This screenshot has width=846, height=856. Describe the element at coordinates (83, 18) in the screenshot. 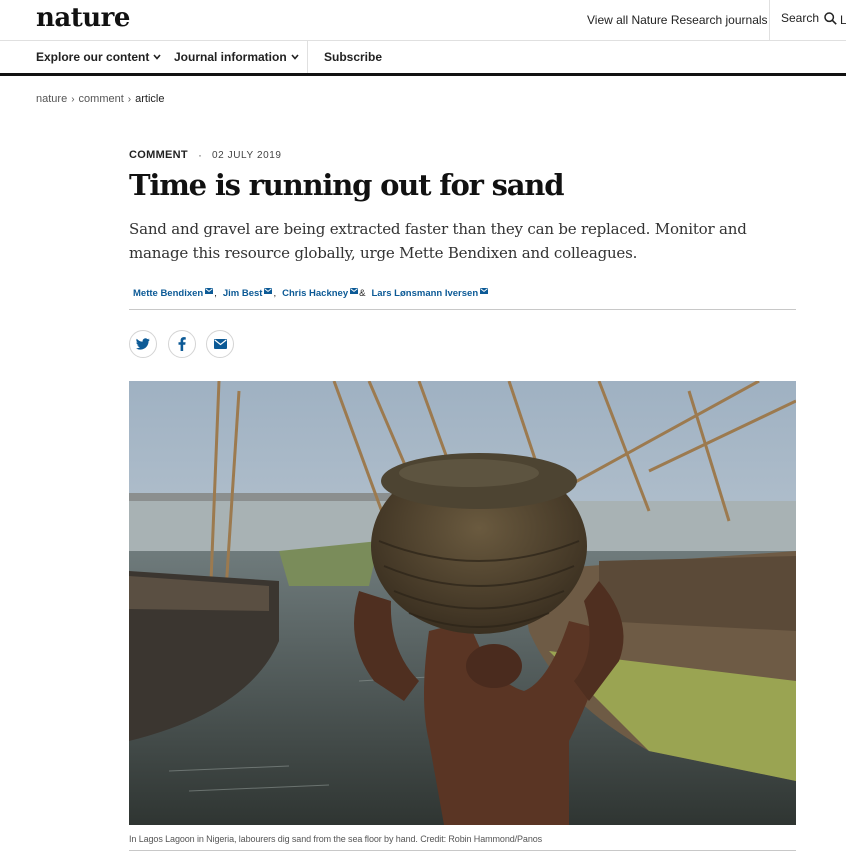

I see `nature-logo: nature` at that location.